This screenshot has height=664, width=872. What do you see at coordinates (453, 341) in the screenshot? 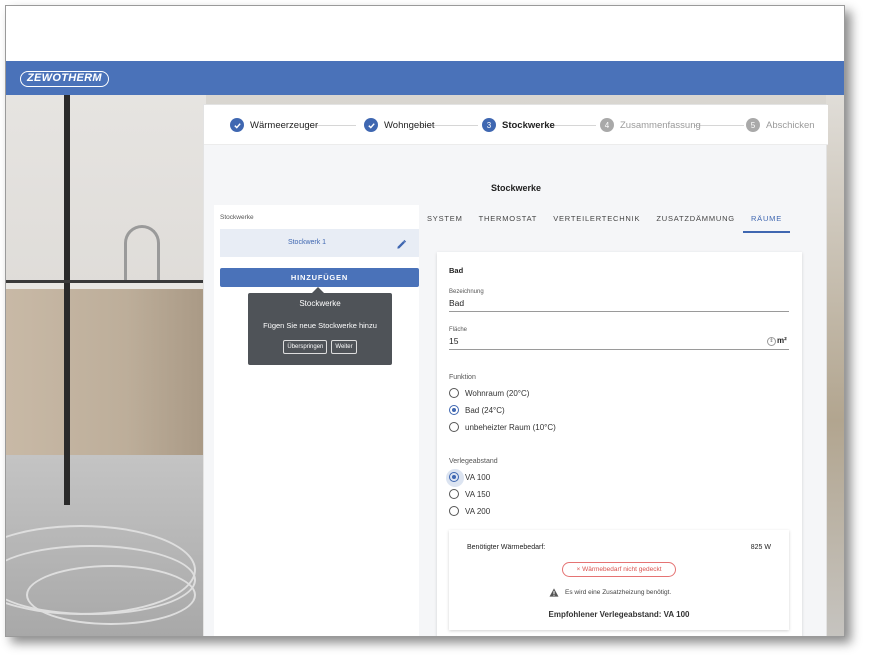
I see `area-field: 15` at bounding box center [453, 341].